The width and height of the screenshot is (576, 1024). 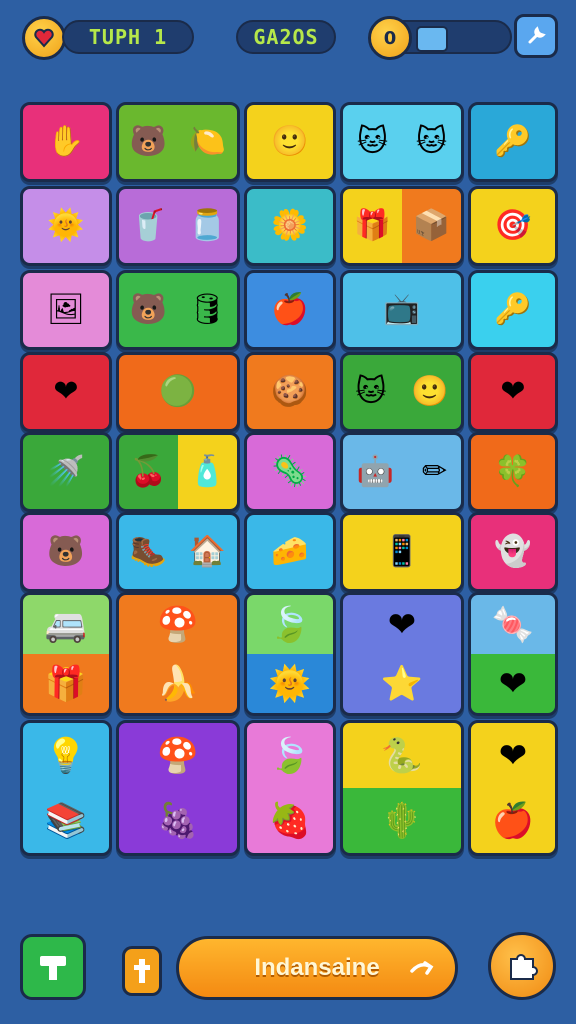 I want to click on grape-icon: 🍇, so click(x=178, y=820).